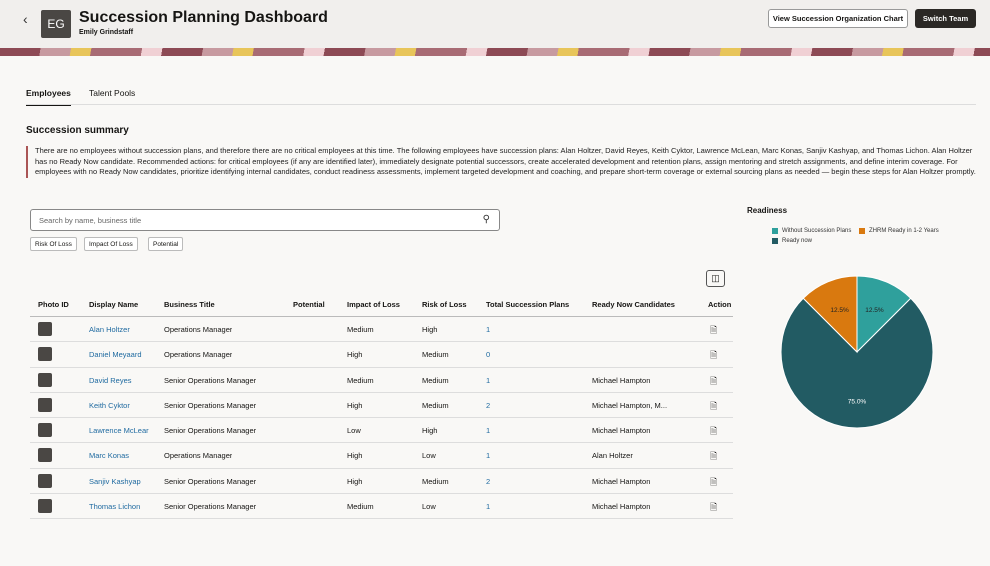 The height and width of the screenshot is (566, 990). I want to click on legend-without-succession-plans: Without Succession Plans, so click(811, 231).